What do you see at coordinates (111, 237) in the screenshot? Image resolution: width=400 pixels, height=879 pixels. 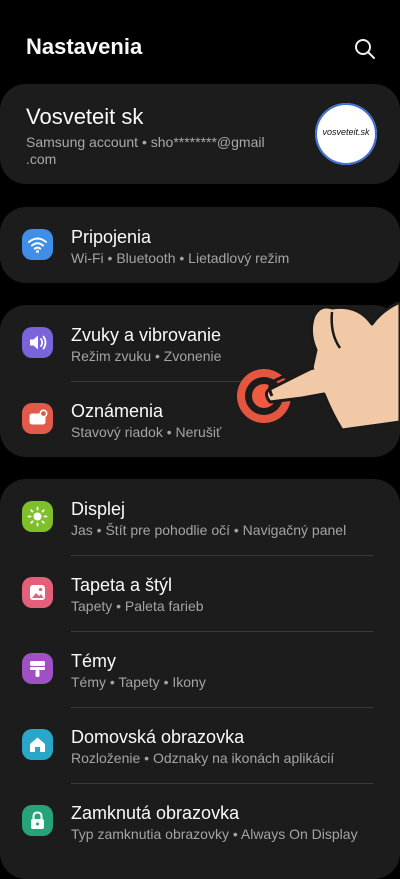 I see `row-title: Pripojenia` at bounding box center [111, 237].